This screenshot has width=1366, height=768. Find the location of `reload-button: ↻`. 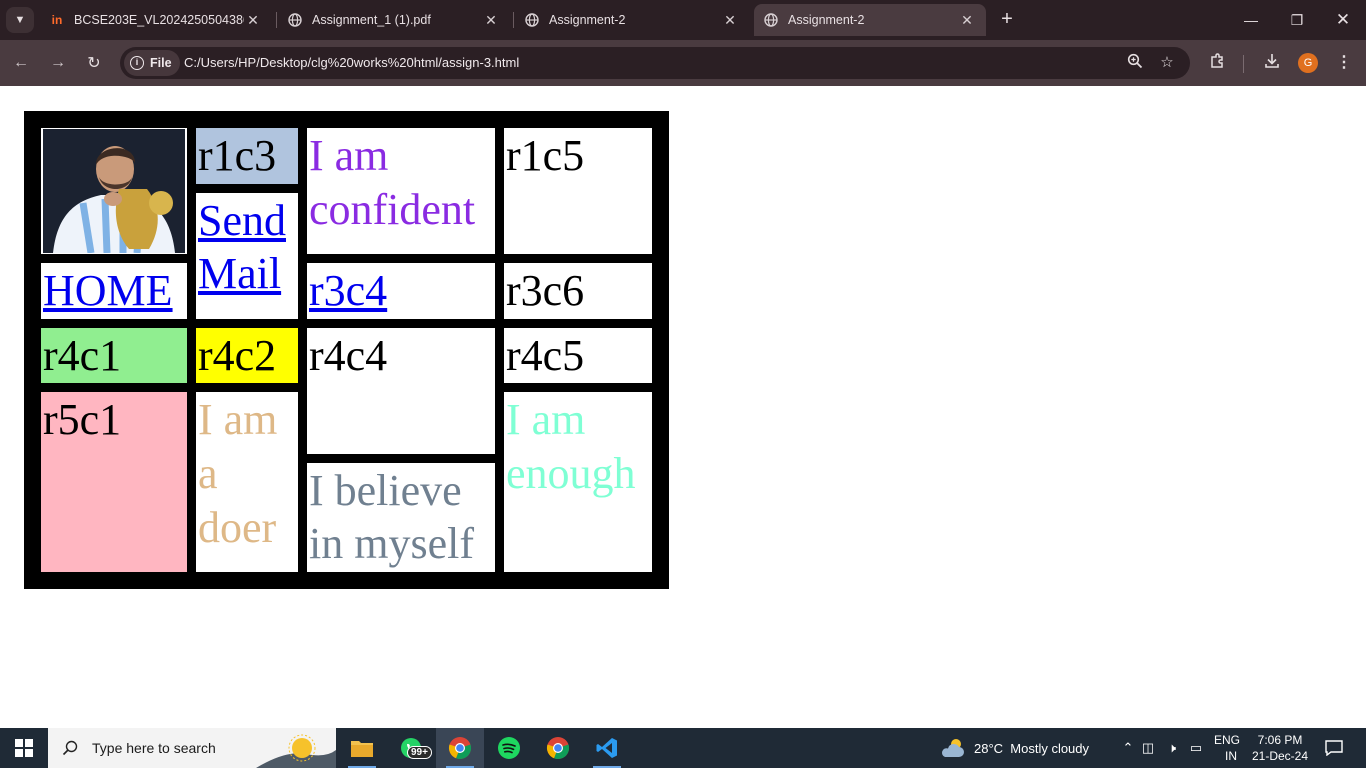

reload-button: ↻ is located at coordinates (94, 63).